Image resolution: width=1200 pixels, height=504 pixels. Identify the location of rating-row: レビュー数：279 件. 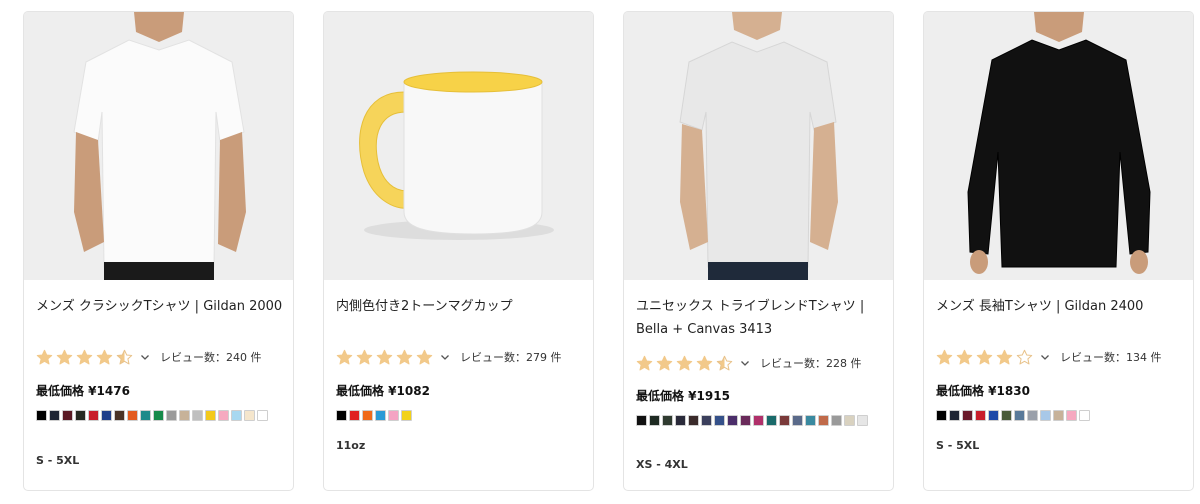
(449, 357).